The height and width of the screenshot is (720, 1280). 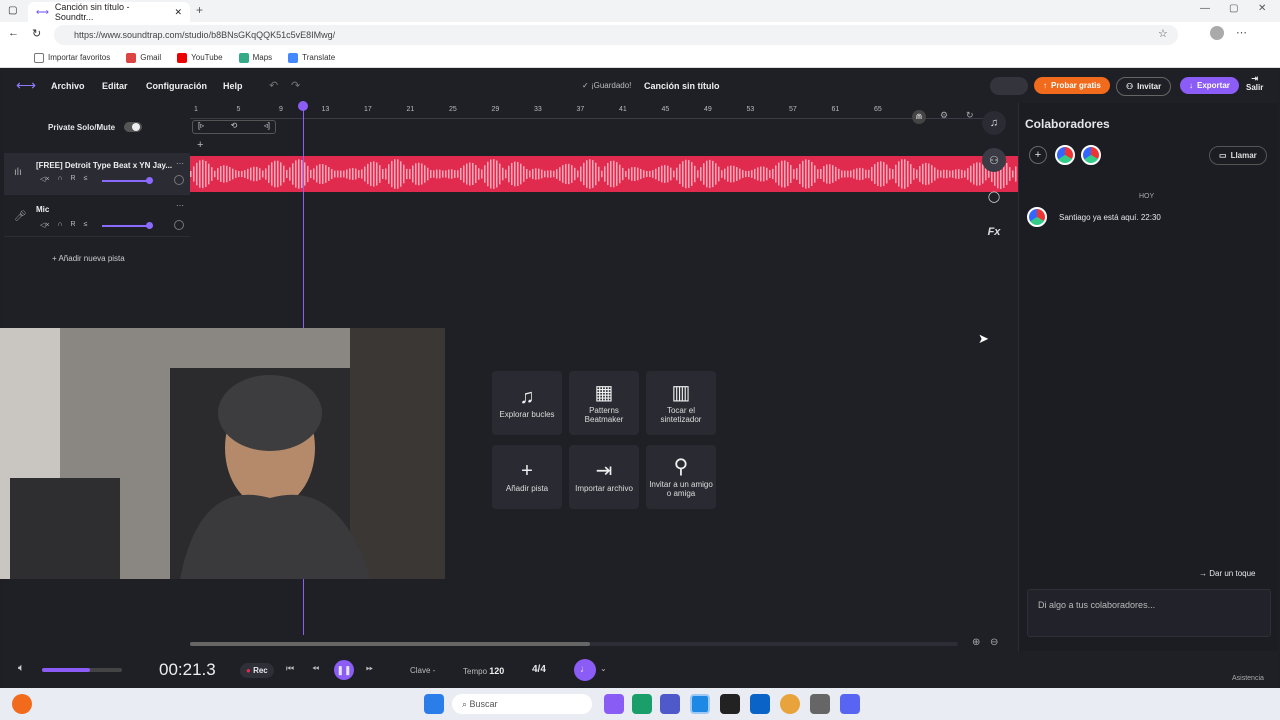 What do you see at coordinates (527, 477) in the screenshot?
I see `add-track-tile: + Añadir pista` at bounding box center [527, 477].